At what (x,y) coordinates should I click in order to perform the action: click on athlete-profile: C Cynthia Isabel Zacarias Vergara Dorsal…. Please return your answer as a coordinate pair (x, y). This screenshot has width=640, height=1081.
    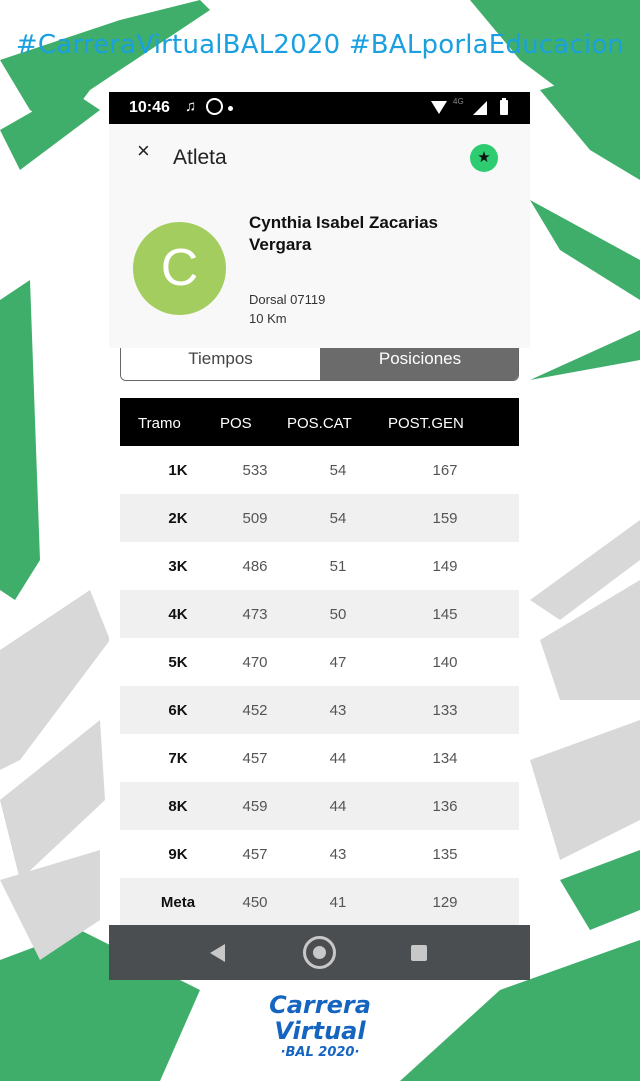
    Looking at the image, I should click on (319, 268).